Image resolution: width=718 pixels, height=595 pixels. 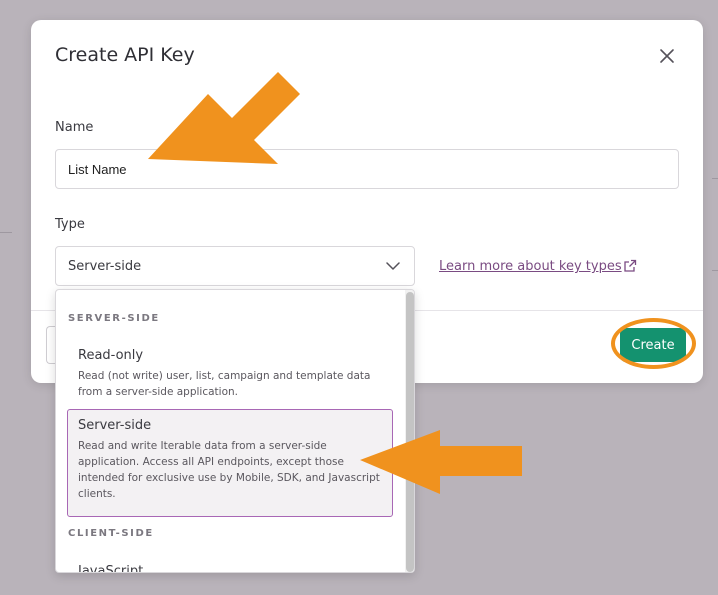 What do you see at coordinates (111, 533) in the screenshot?
I see `group-label-client-side: CLIENT-SIDE` at bounding box center [111, 533].